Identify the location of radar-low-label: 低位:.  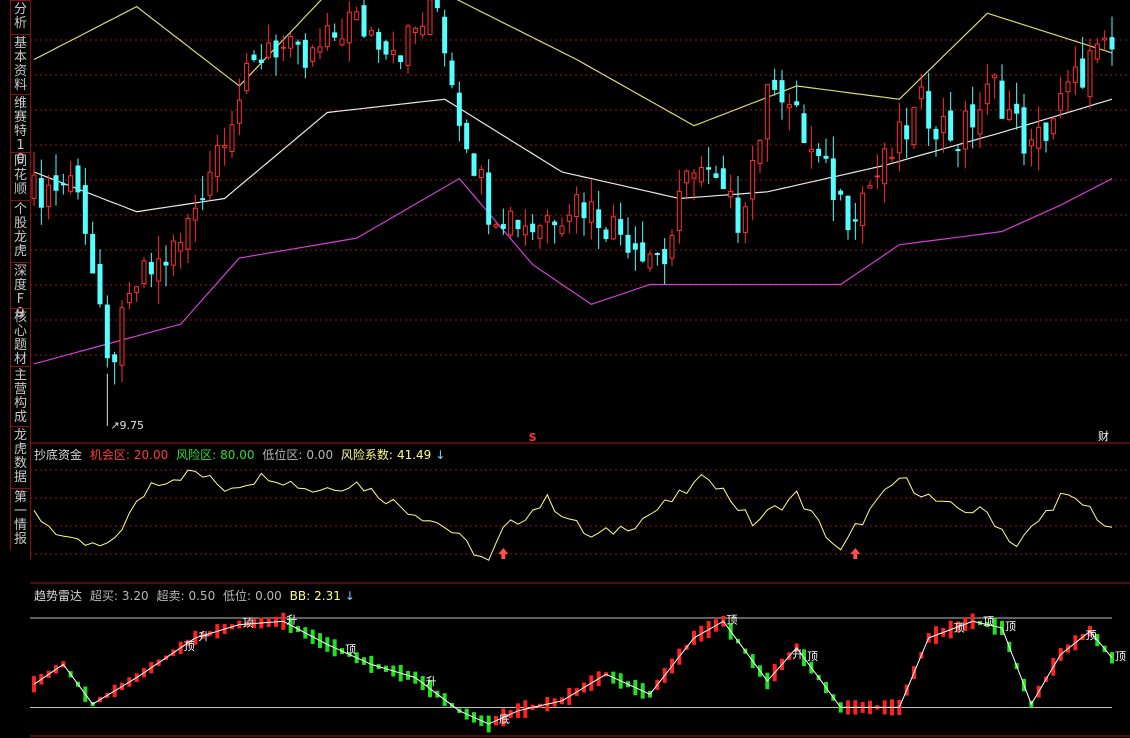
(237, 596).